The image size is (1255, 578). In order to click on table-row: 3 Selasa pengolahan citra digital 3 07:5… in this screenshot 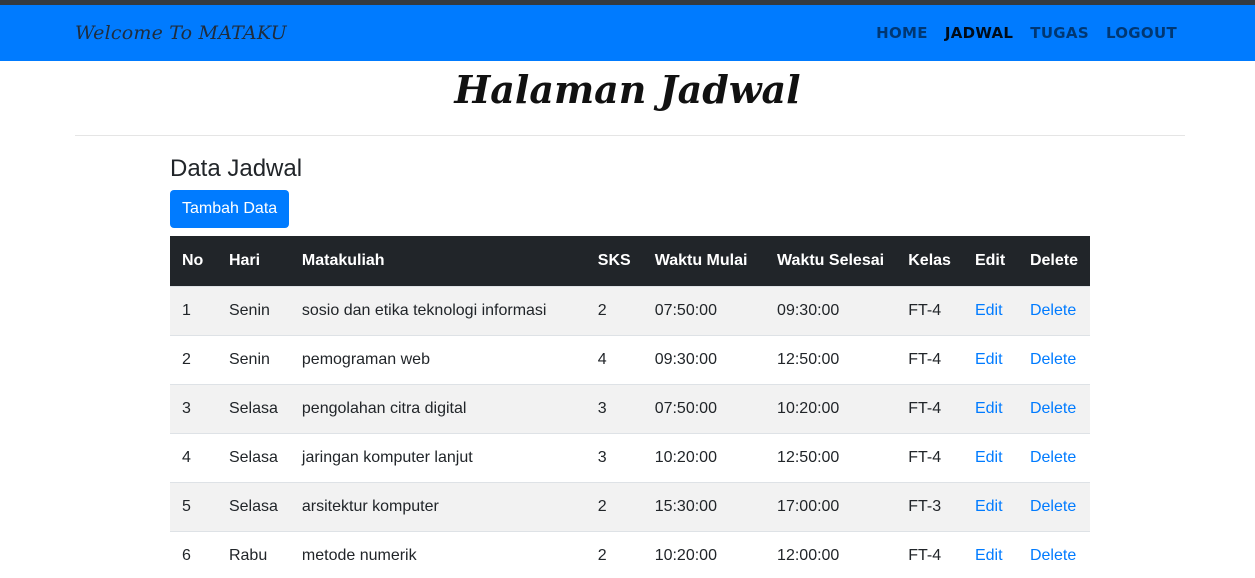, I will do `click(630, 408)`.